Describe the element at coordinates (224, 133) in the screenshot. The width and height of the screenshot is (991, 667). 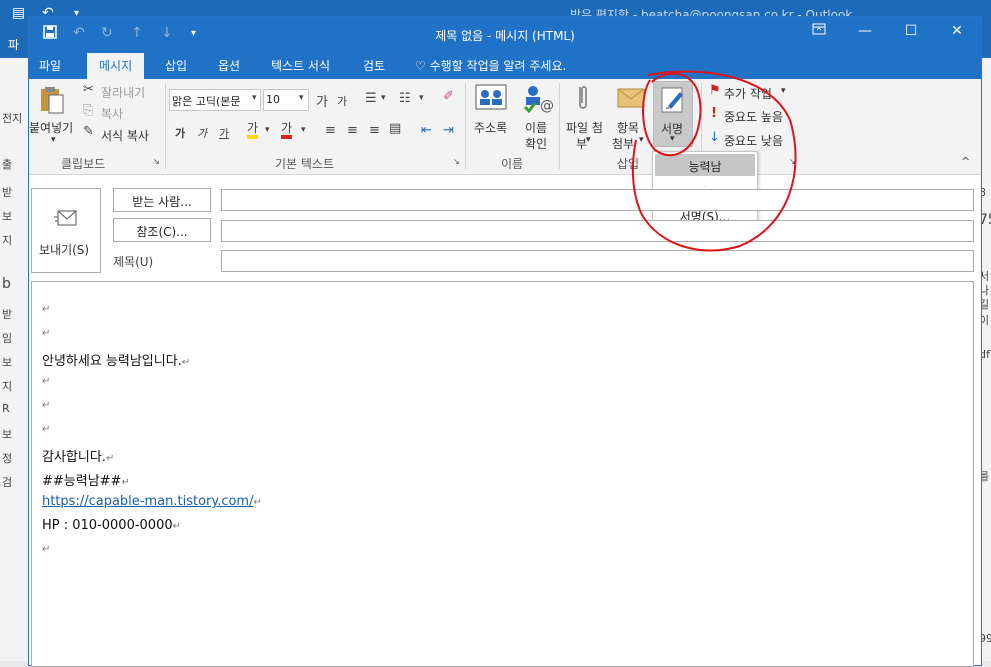
I see `underline-icon: 가` at that location.